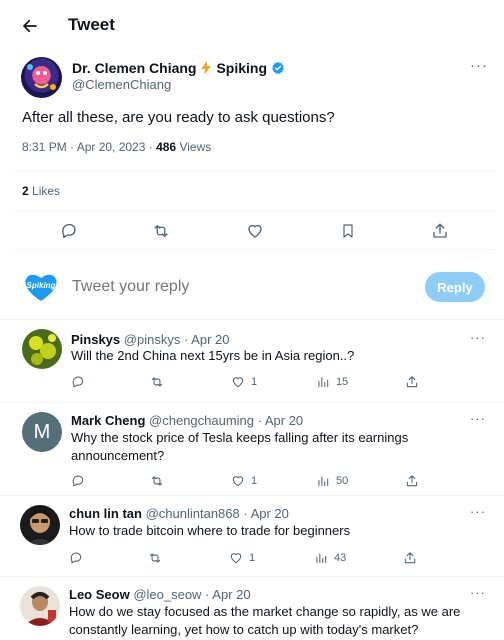 This screenshot has width=504, height=640. I want to click on reply-views-button: 15, so click(332, 382).